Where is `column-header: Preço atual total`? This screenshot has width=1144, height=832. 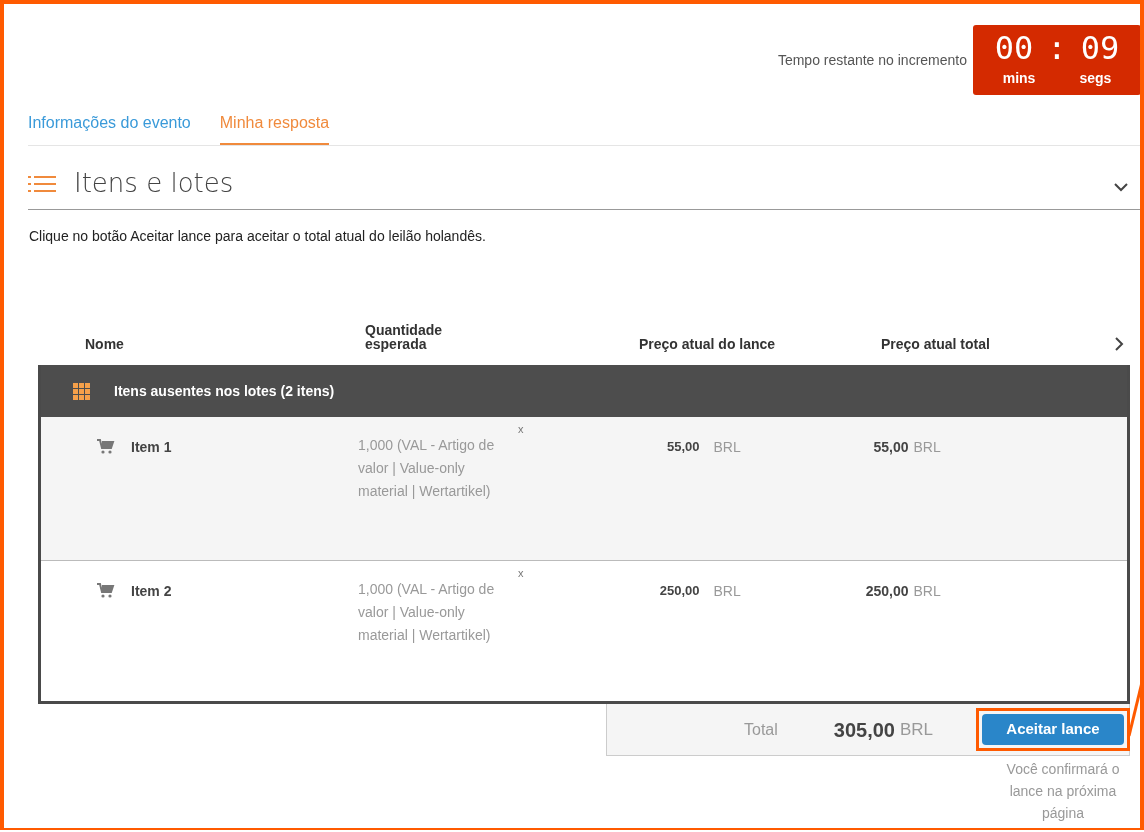 column-header: Preço atual total is located at coordinates (936, 344).